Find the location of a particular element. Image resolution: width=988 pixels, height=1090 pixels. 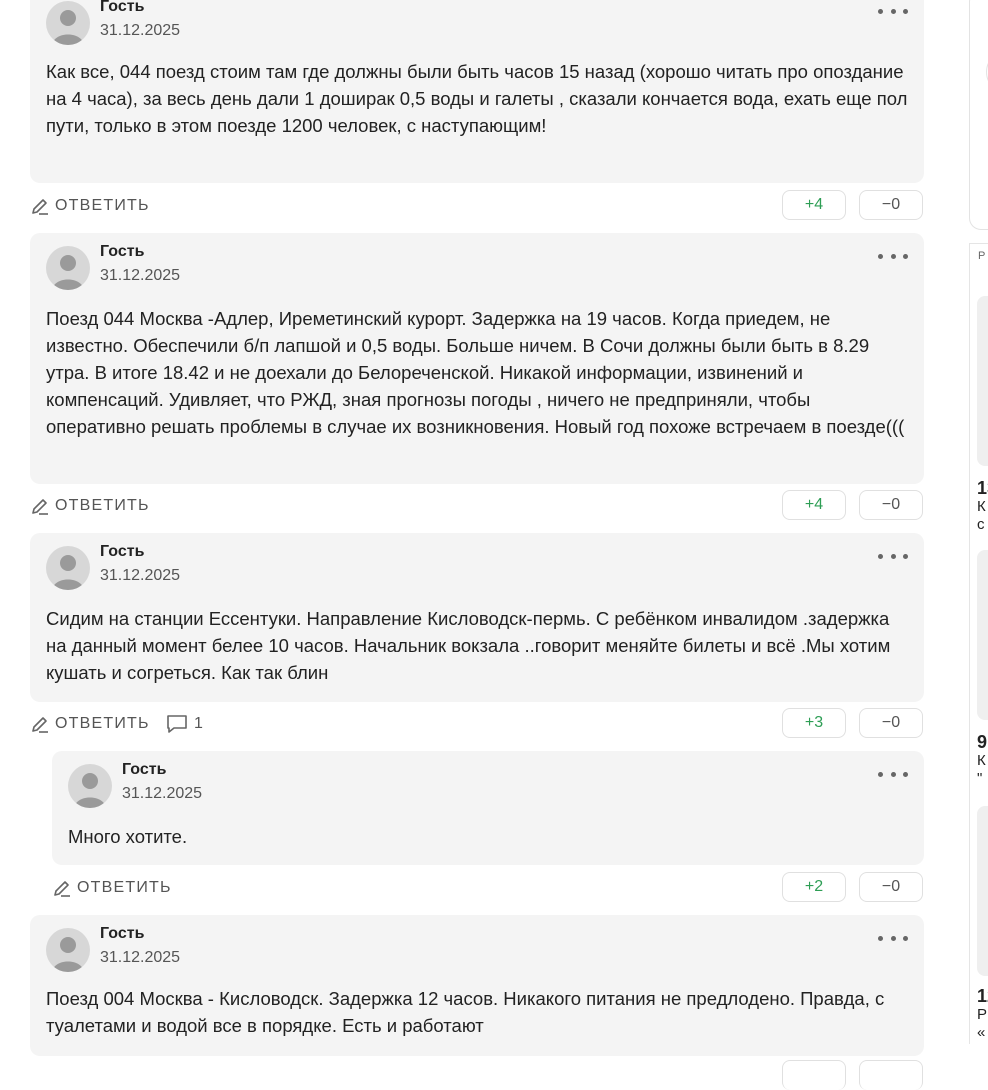

comment-actions: ОТВЕТИТЬ 1 +3 −0 is located at coordinates (477, 724).